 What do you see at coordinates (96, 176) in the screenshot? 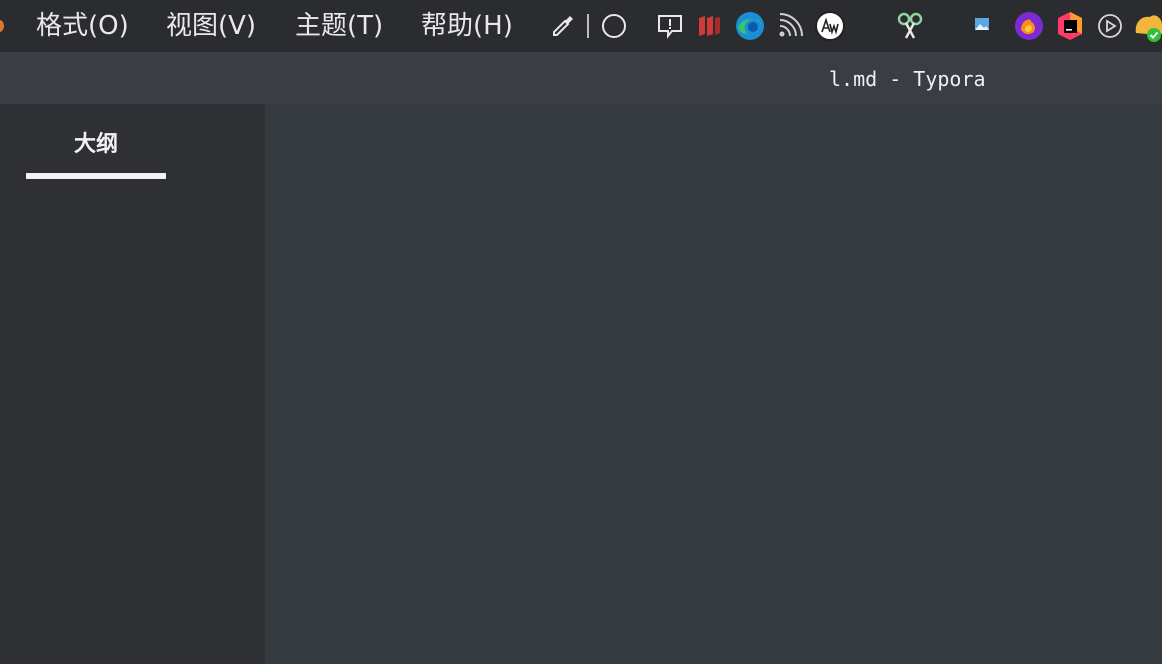
I see `tab-active-indicator` at bounding box center [96, 176].